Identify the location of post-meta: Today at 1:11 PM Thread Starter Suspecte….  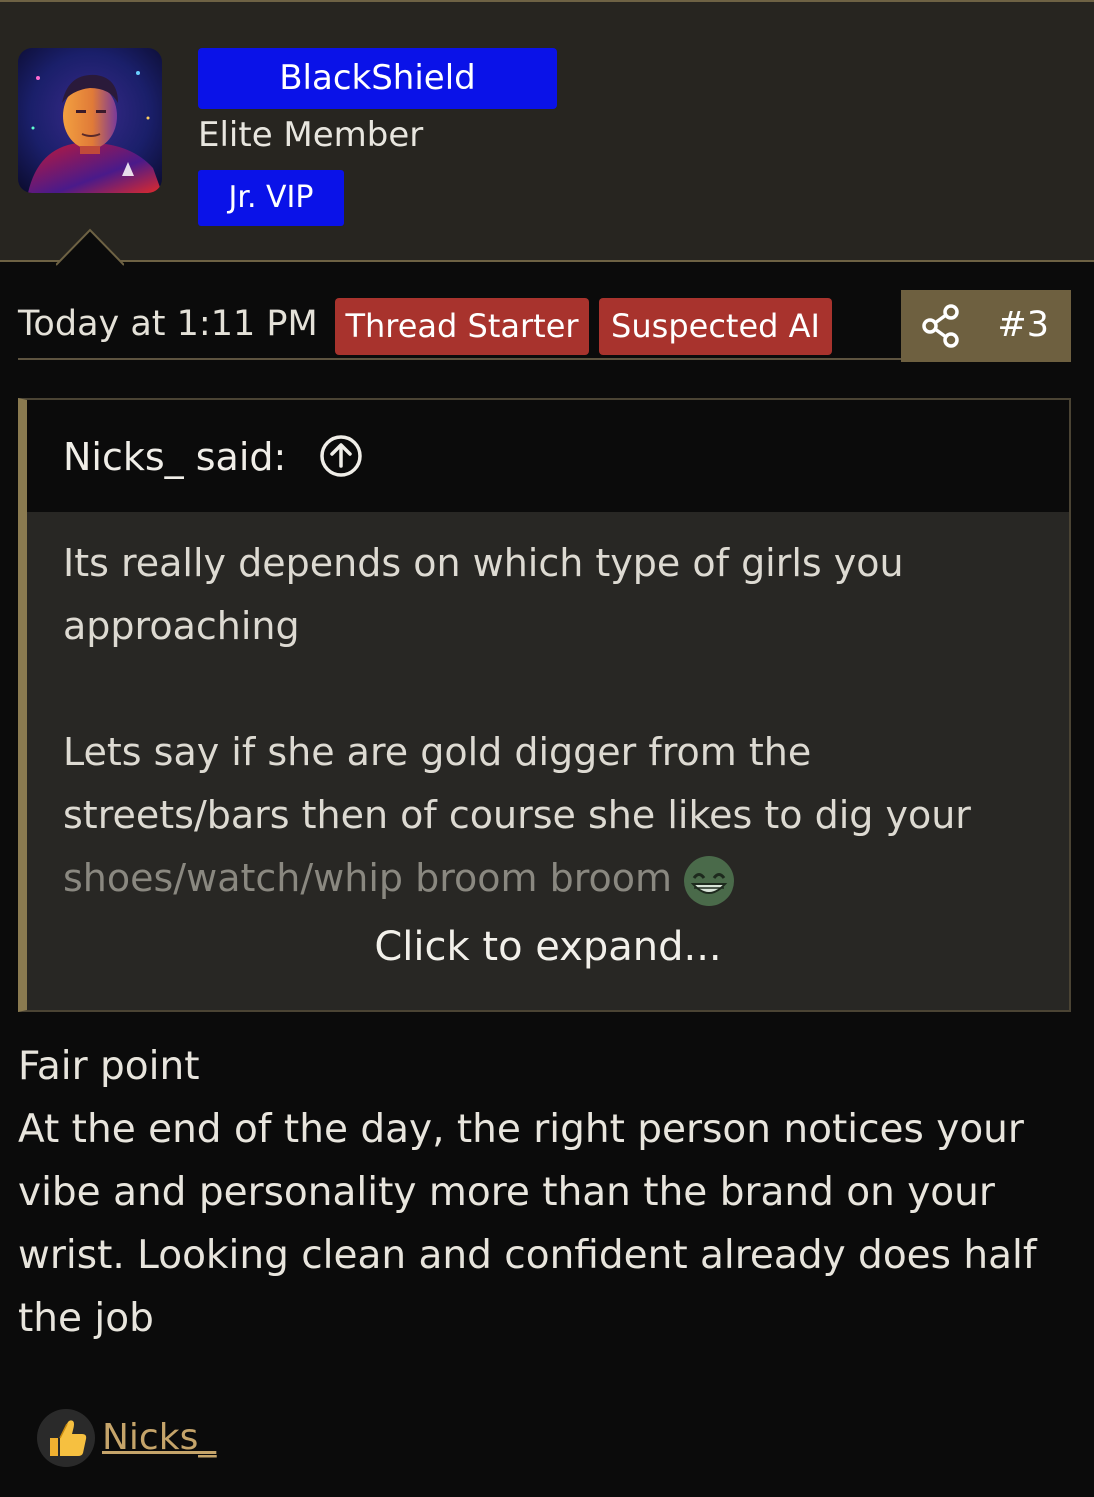
(544, 326).